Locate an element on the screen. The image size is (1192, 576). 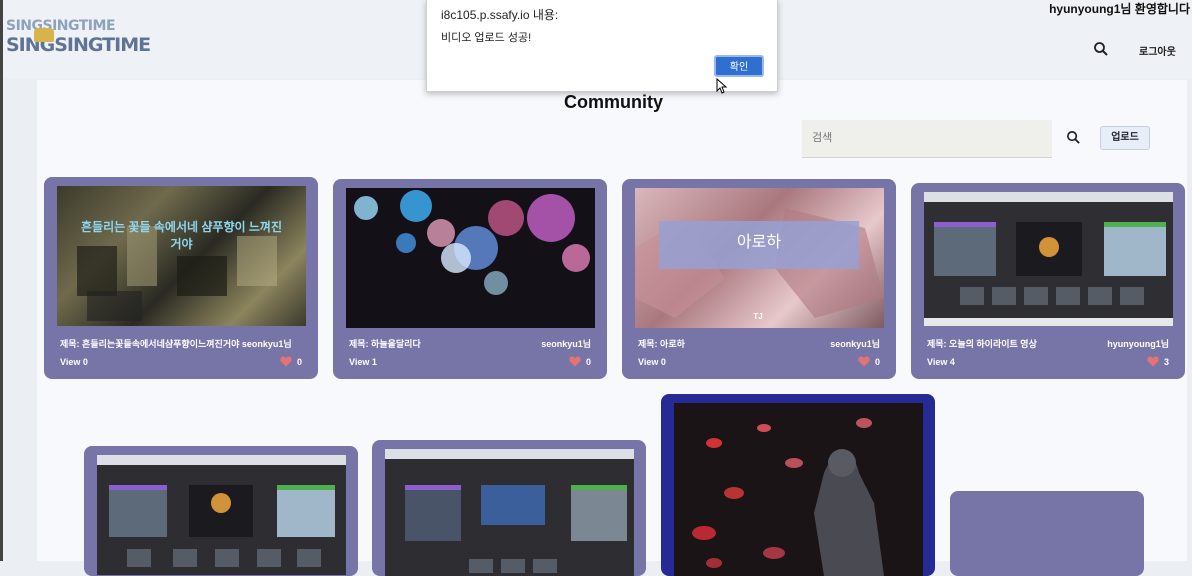
video-card: 아로하 TJ 제목: 아로하 seonkyu1님 View 0 0 is located at coordinates (759, 279).